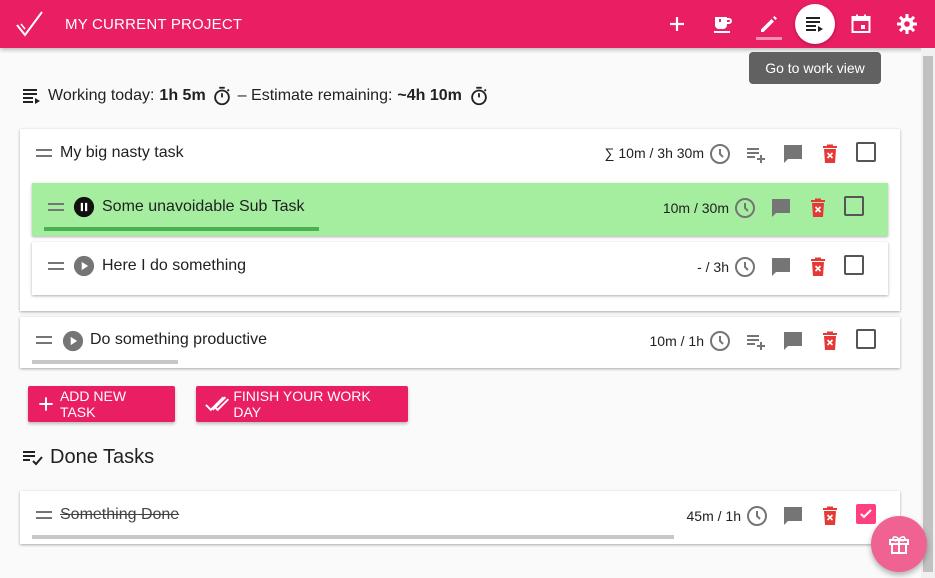 The image size is (935, 578). I want to click on done-checkbox-checked, so click(866, 514).